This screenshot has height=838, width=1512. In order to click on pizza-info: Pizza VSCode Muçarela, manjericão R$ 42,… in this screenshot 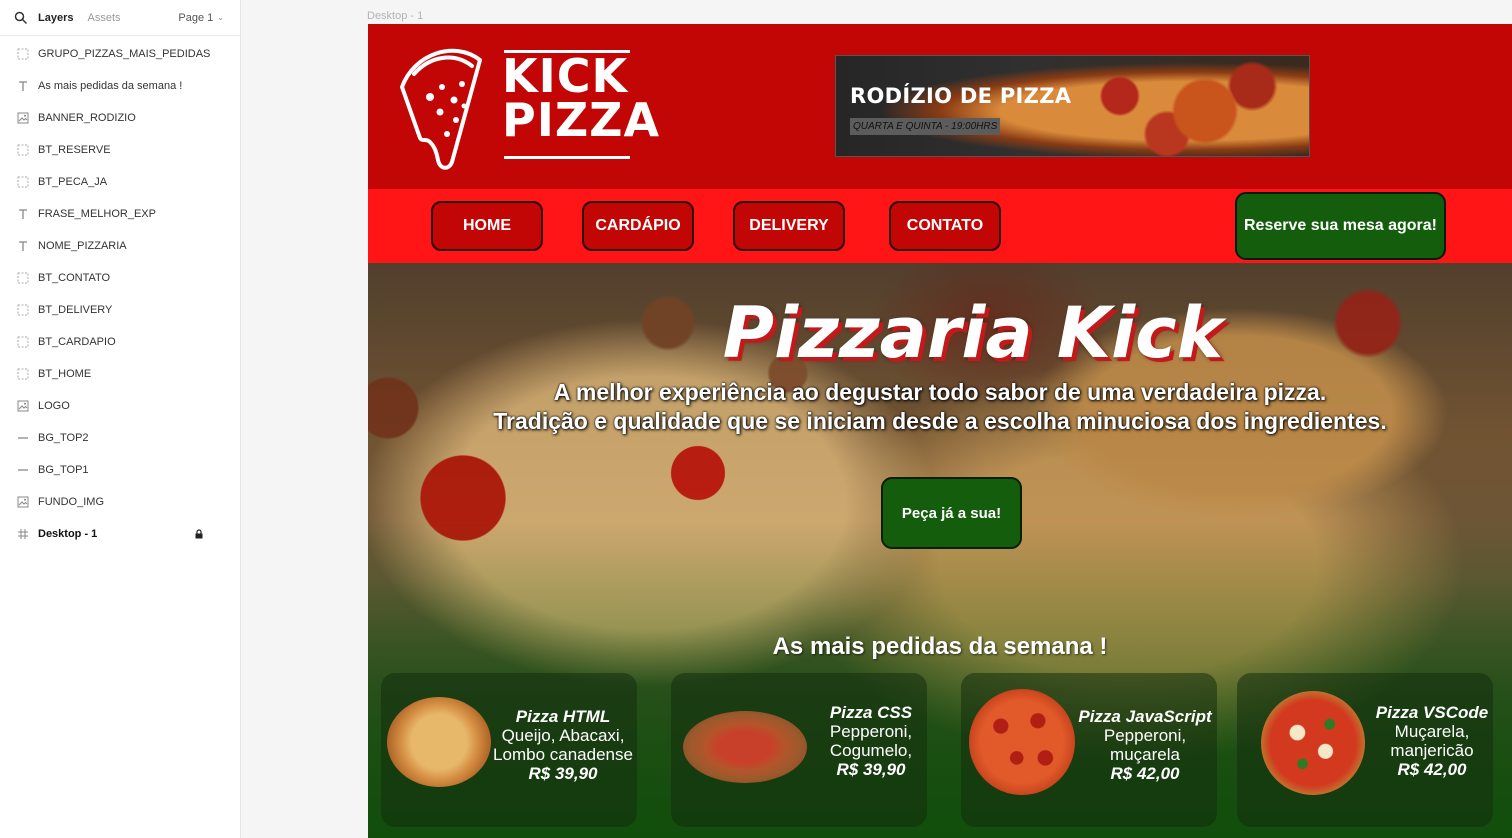, I will do `click(1432, 741)`.